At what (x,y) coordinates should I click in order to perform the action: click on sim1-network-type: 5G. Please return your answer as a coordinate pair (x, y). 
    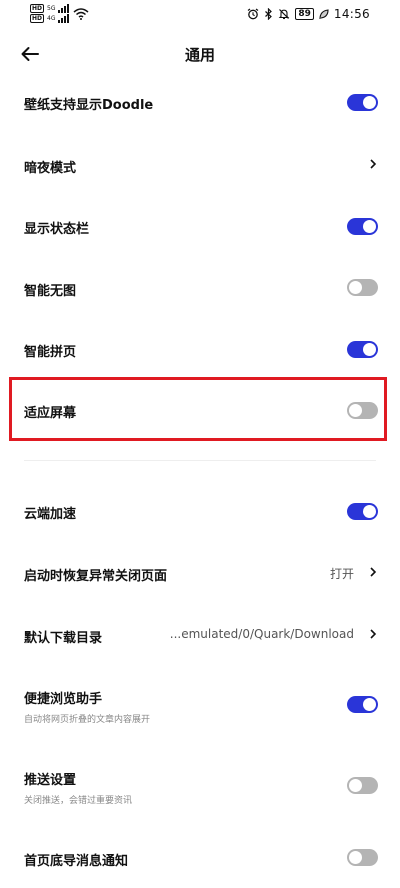
    Looking at the image, I should click on (51, 8).